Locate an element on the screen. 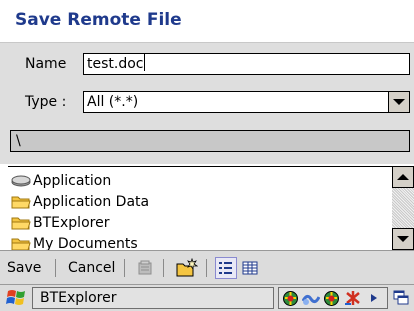 The width and height of the screenshot is (414, 311). scroll-down-button is located at coordinates (403, 239).